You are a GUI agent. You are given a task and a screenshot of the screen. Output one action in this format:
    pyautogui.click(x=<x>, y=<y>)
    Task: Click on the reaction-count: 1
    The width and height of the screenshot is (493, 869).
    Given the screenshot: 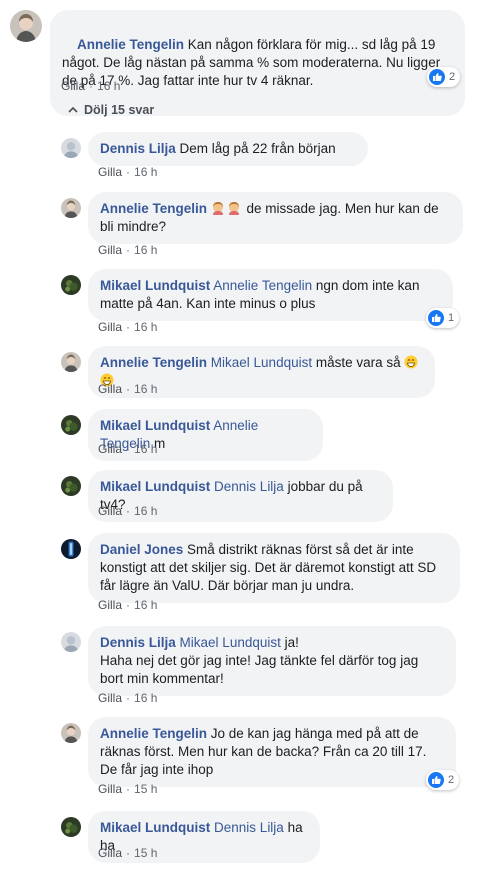 What is the action you would take?
    pyautogui.click(x=451, y=318)
    